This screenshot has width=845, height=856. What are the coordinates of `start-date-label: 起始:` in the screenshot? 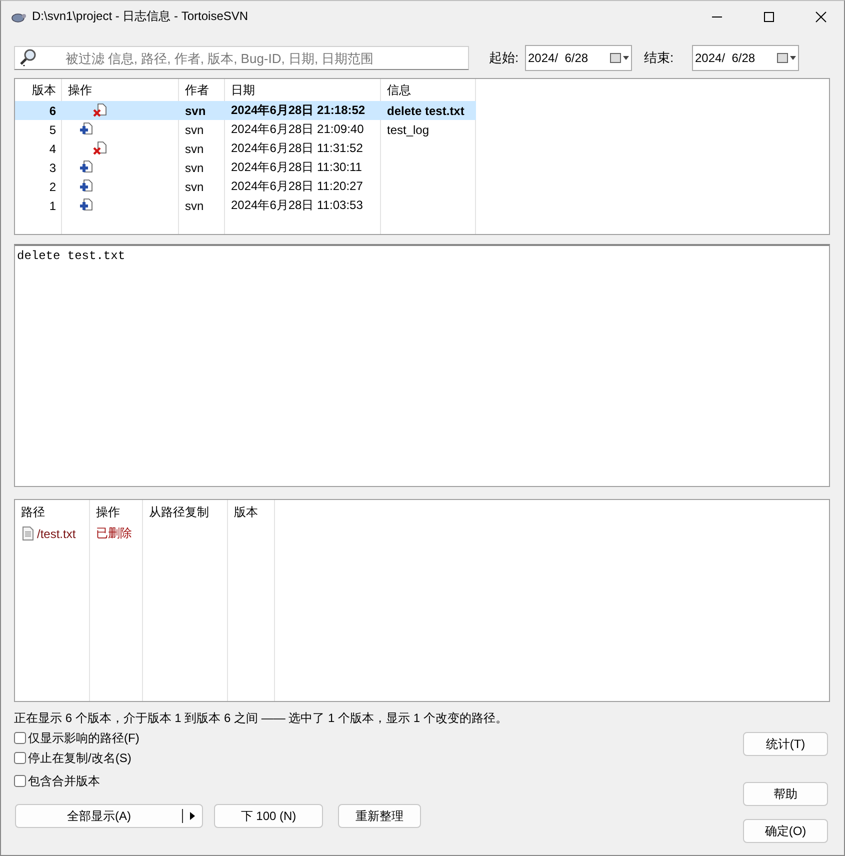 It's located at (504, 58).